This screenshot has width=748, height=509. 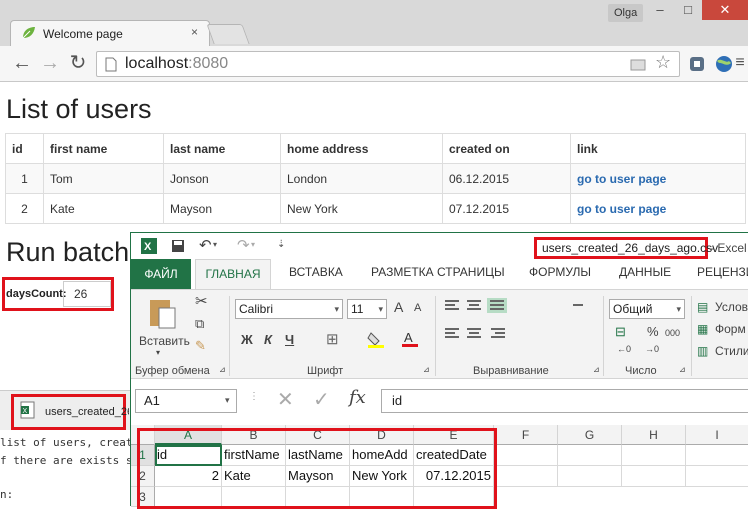 What do you see at coordinates (526, 455) in the screenshot?
I see `cell-f1` at bounding box center [526, 455].